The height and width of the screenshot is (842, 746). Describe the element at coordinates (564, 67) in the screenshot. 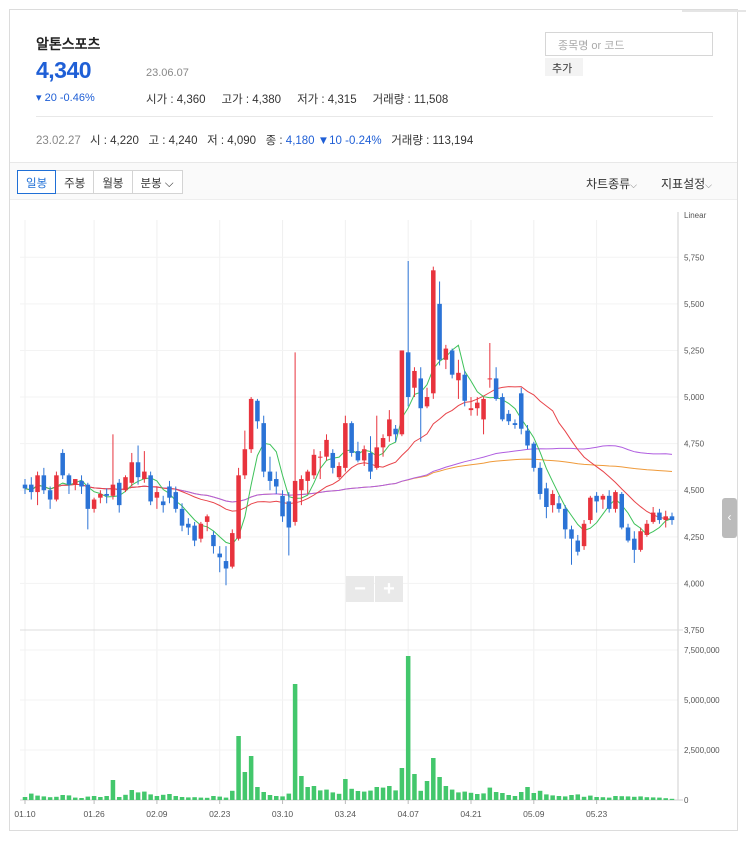

I see `add-stock-button: 추가` at that location.